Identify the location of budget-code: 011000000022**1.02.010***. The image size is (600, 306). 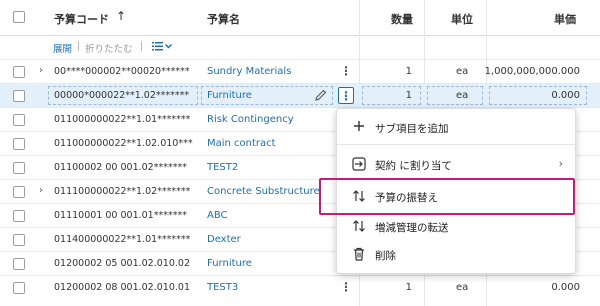
(123, 143).